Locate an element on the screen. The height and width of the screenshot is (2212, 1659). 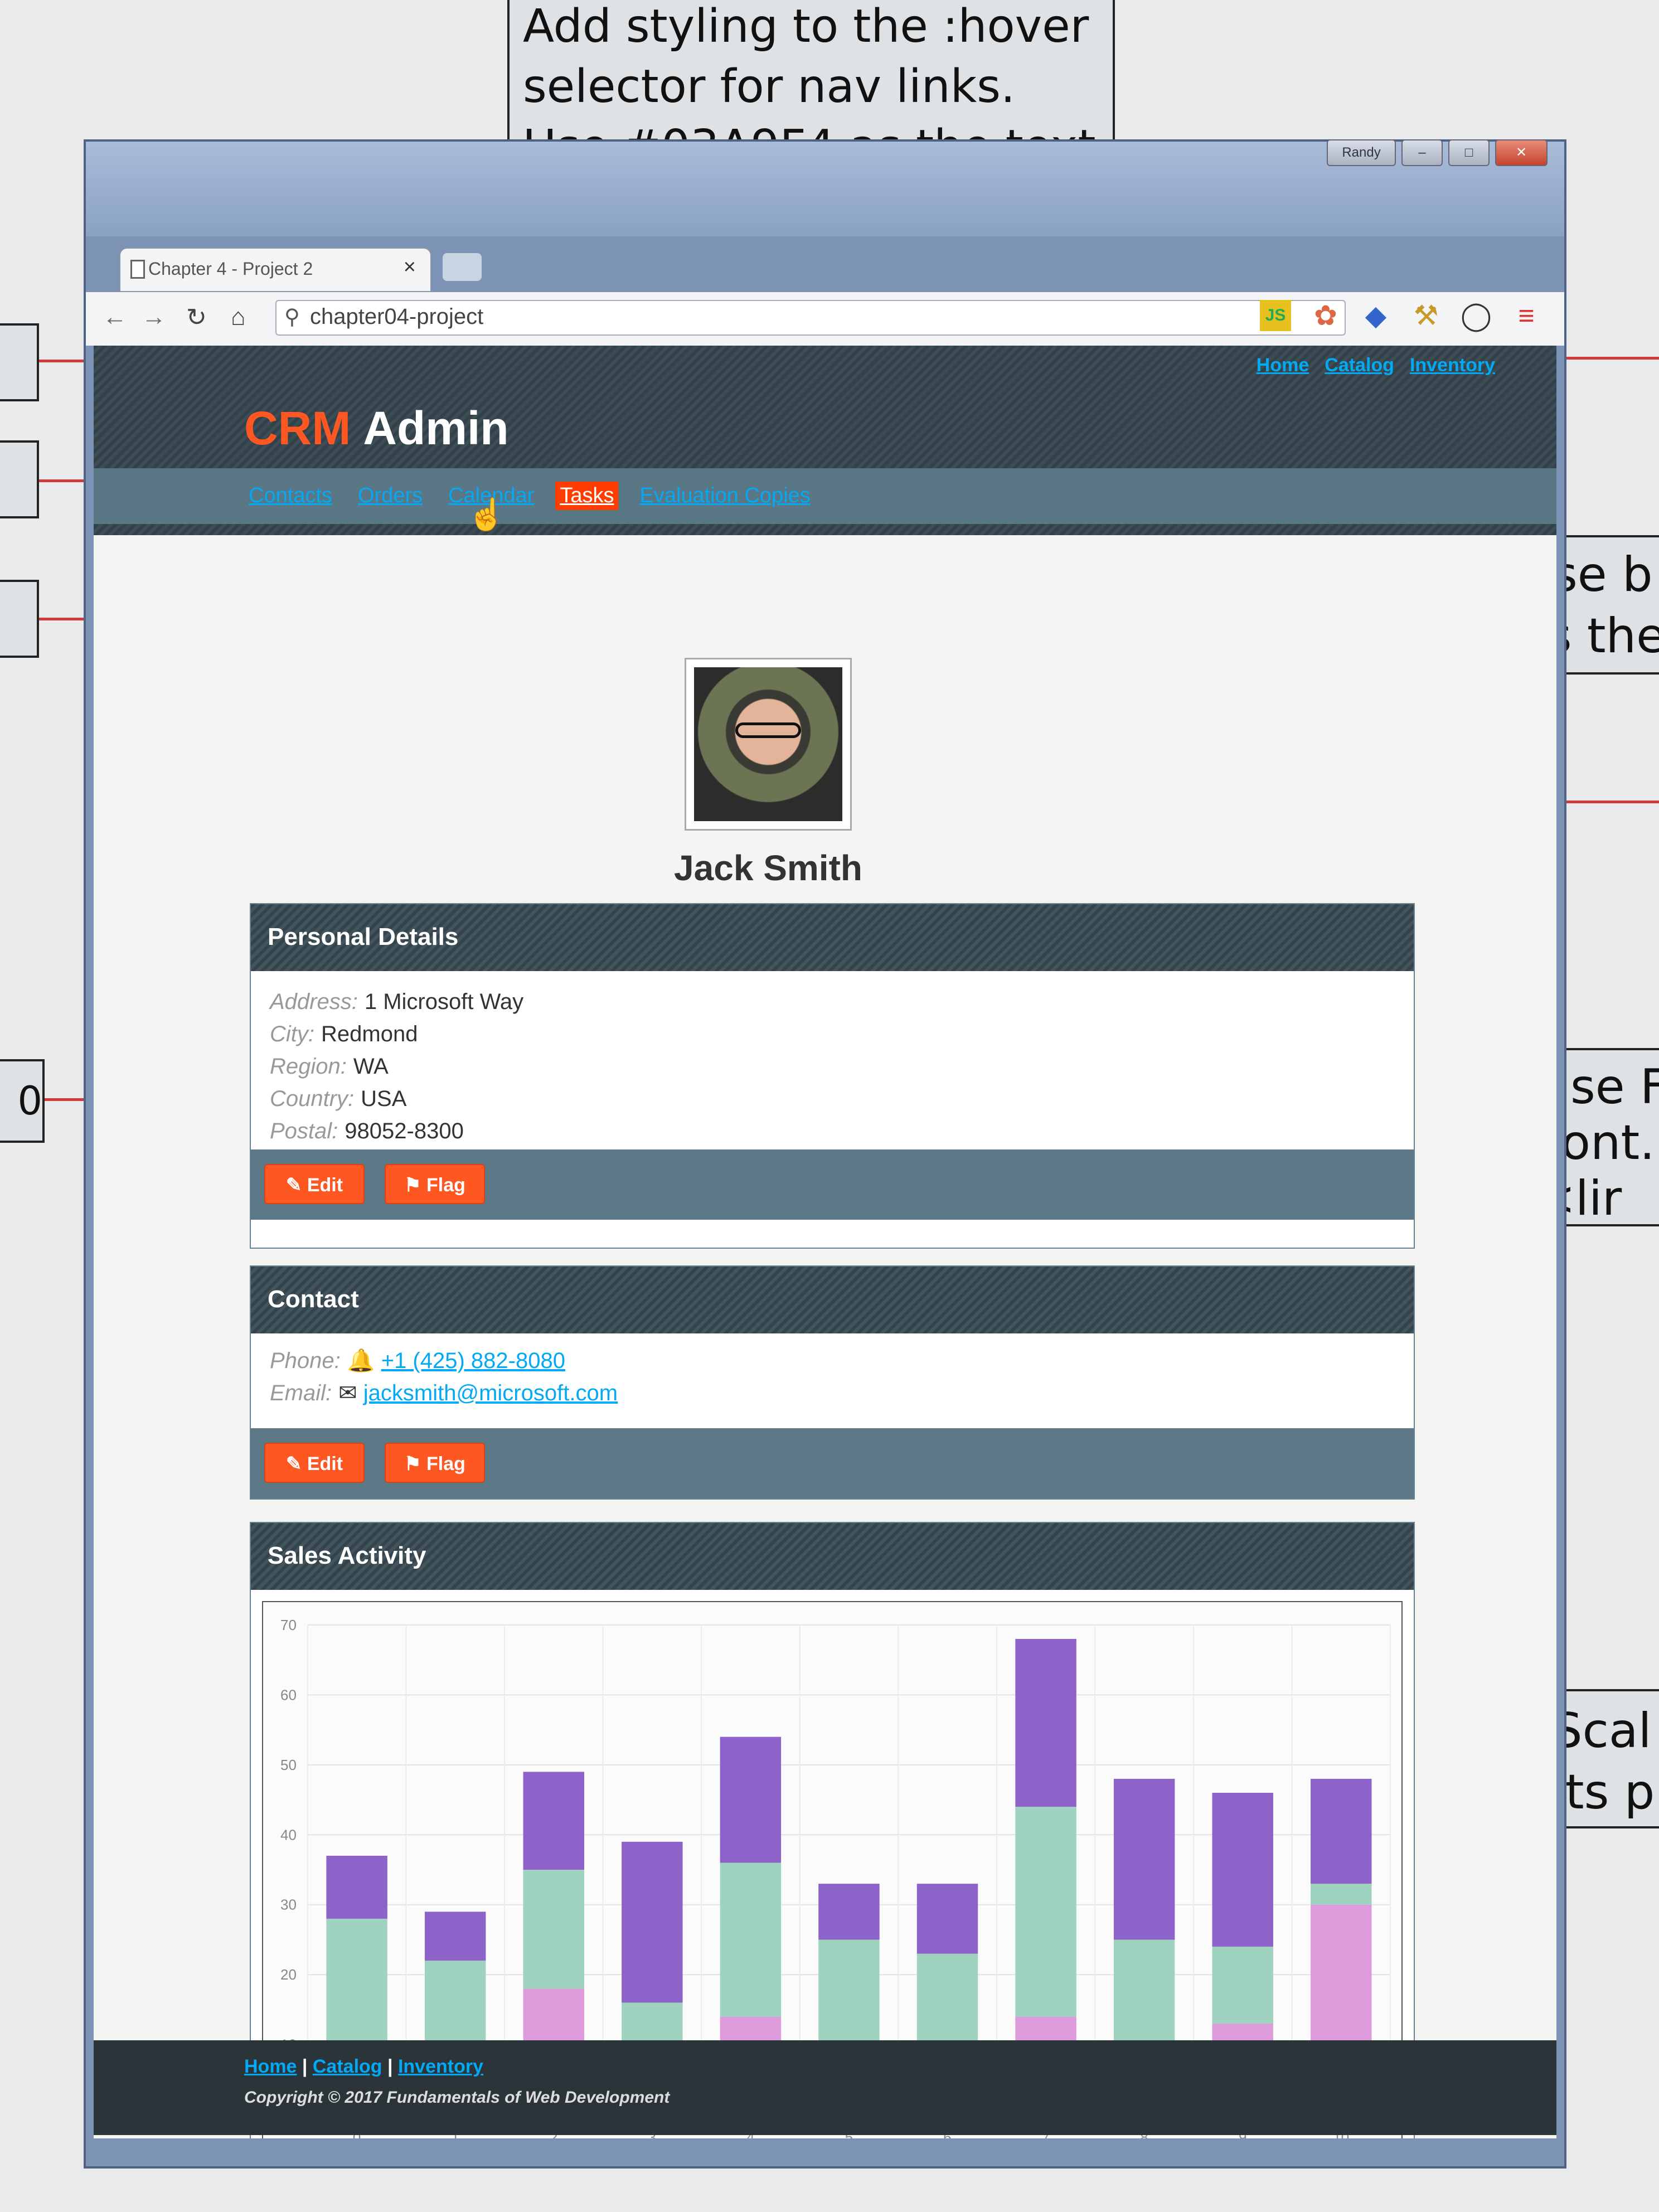
address-text: chapter04-project is located at coordinates (397, 316).